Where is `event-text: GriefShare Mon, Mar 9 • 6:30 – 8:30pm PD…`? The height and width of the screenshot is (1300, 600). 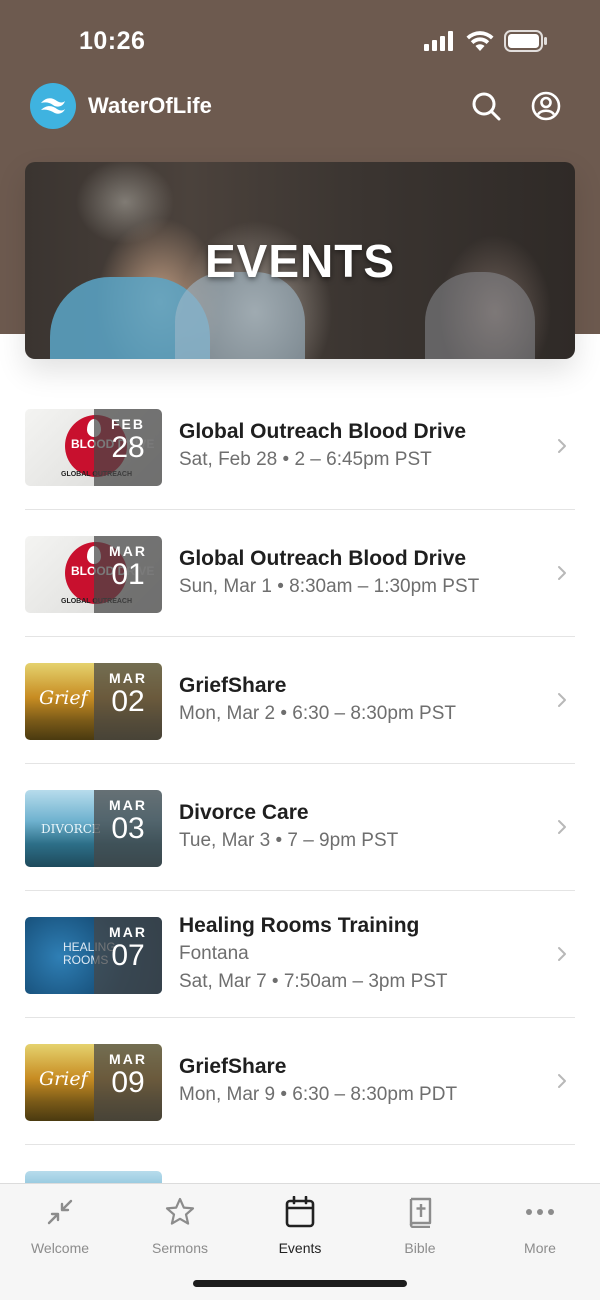 event-text: GriefShare Mon, Mar 9 • 6:30 – 8:30pm PD… is located at coordinates (364, 1081).